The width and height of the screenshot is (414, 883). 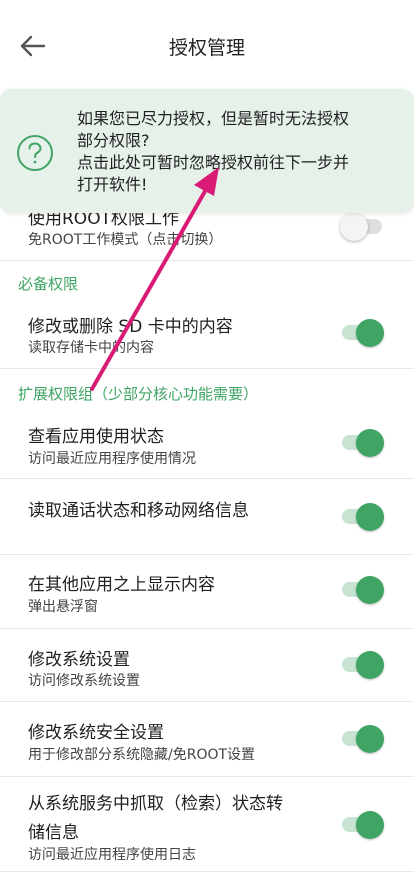 What do you see at coordinates (363, 589) in the screenshot?
I see `overlay-switch` at bounding box center [363, 589].